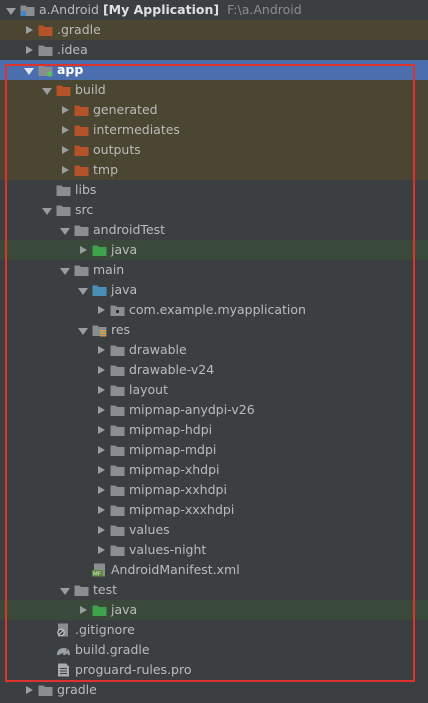  Describe the element at coordinates (63, 630) in the screenshot. I see `gitignore-file-icon` at that location.